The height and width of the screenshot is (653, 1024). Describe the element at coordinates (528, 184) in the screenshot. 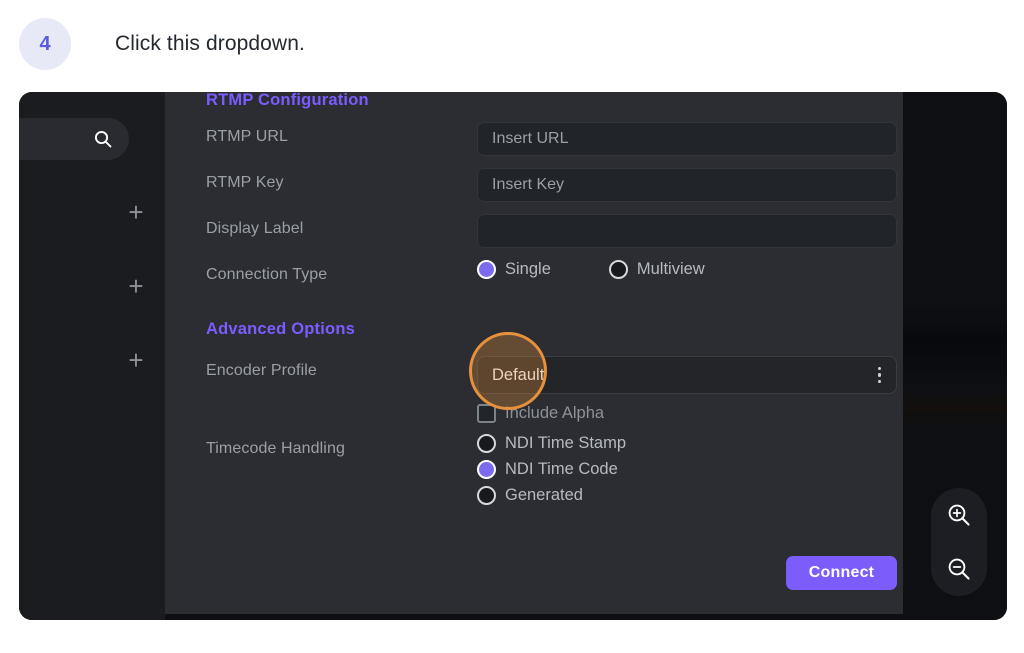

I see `rtmp-key-placeholder: Insert Key` at that location.